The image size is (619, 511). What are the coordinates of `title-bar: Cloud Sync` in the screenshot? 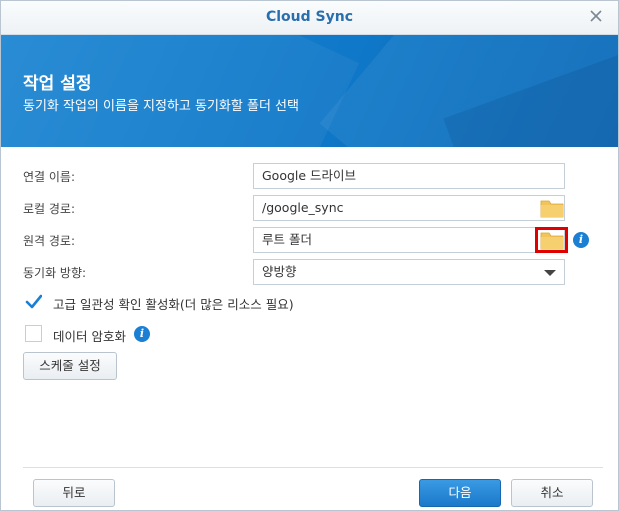 It's located at (309, 18).